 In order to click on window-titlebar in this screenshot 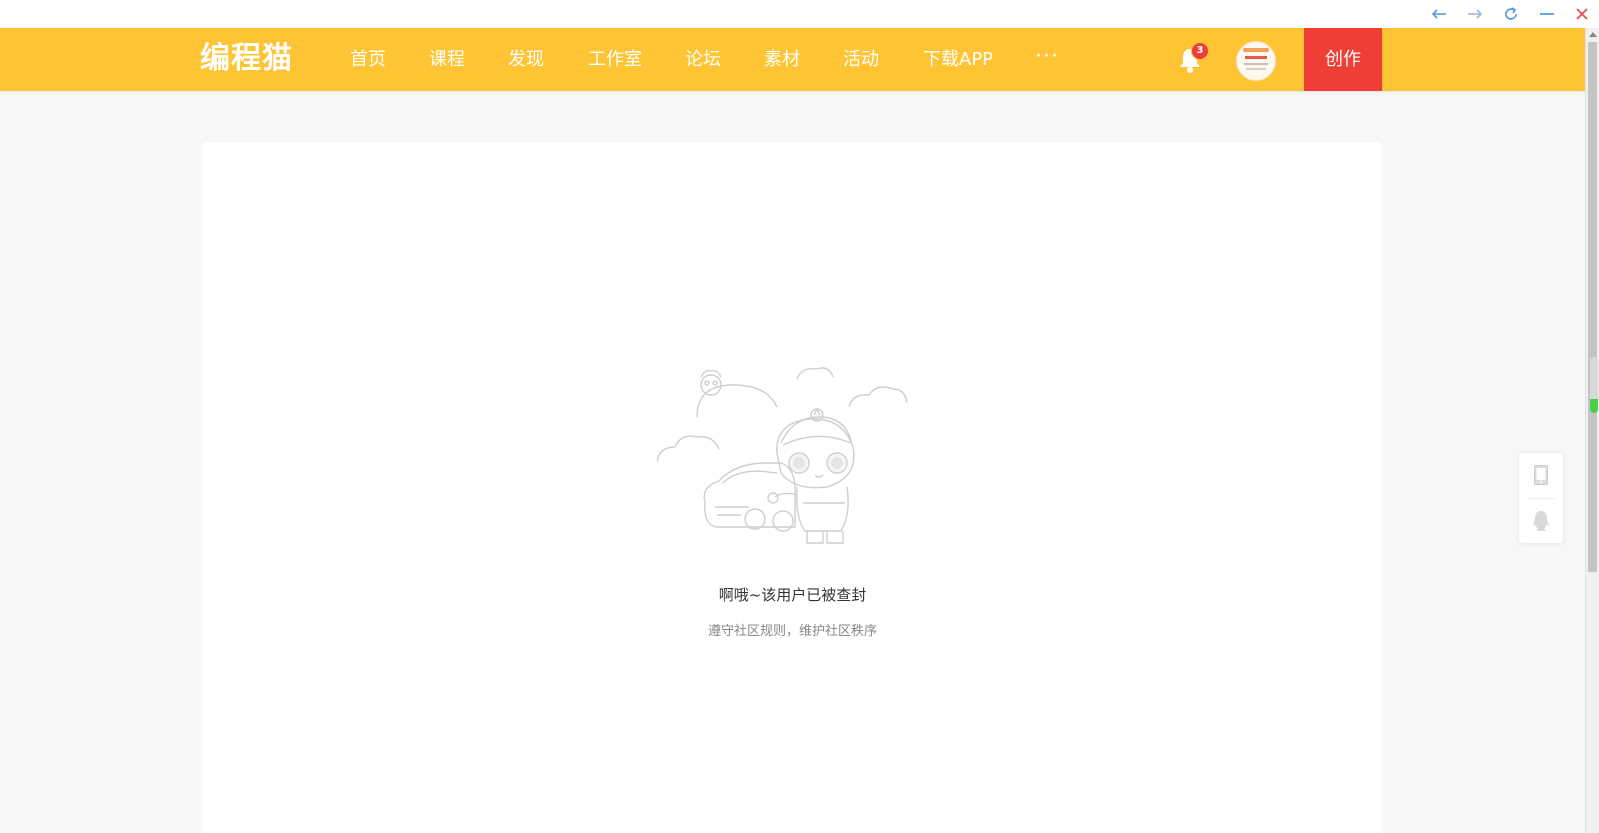, I will do `click(799, 14)`.